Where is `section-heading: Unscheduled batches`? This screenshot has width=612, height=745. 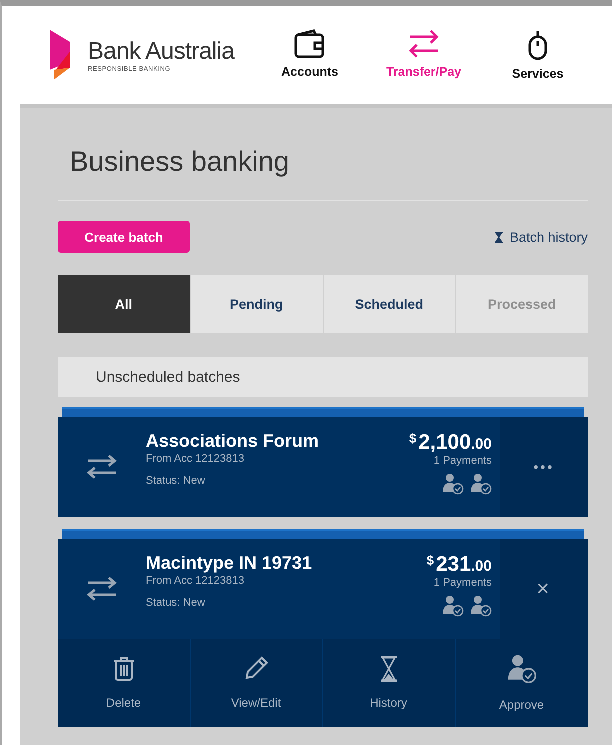 section-heading: Unscheduled batches is located at coordinates (323, 377).